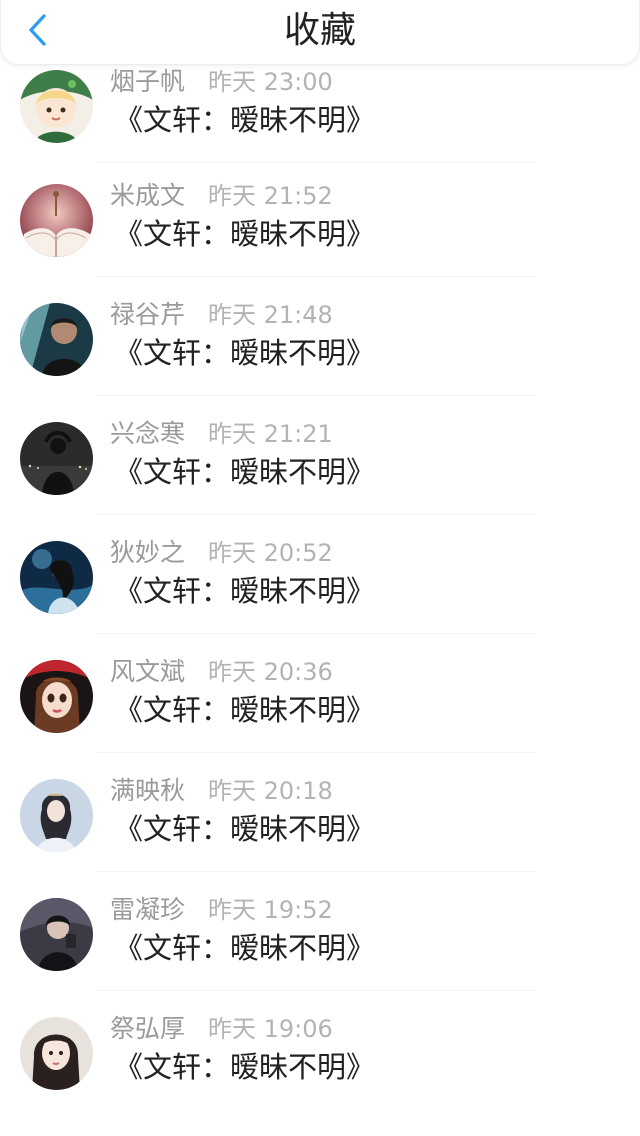 The height and width of the screenshot is (1136, 640). What do you see at coordinates (270, 196) in the screenshot?
I see `timestamp: 昨天 21:52` at bounding box center [270, 196].